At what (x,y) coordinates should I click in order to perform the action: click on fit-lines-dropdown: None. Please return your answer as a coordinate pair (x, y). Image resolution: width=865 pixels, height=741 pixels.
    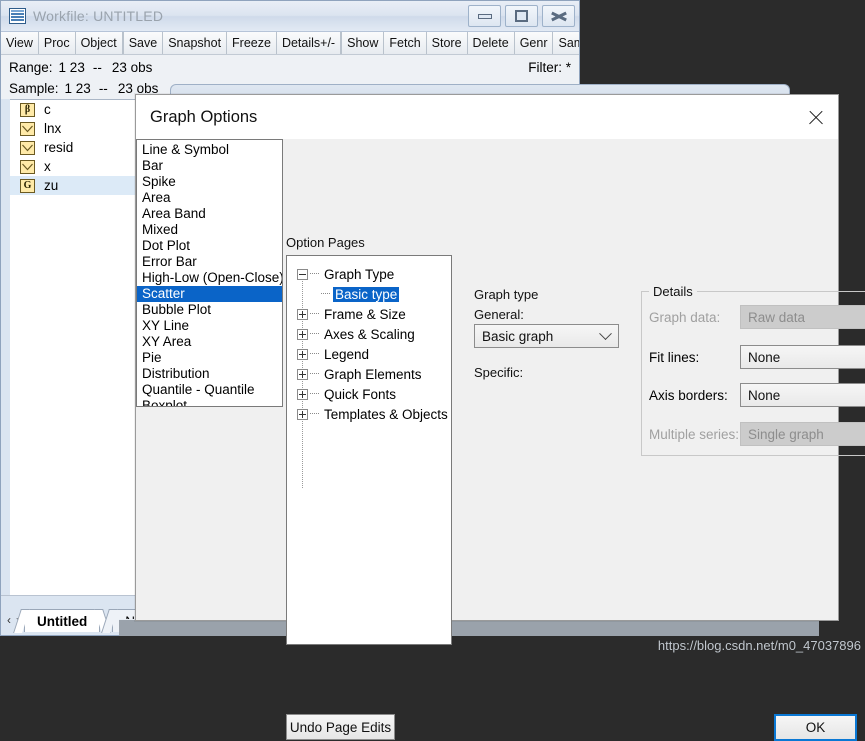
    Looking at the image, I should click on (802, 357).